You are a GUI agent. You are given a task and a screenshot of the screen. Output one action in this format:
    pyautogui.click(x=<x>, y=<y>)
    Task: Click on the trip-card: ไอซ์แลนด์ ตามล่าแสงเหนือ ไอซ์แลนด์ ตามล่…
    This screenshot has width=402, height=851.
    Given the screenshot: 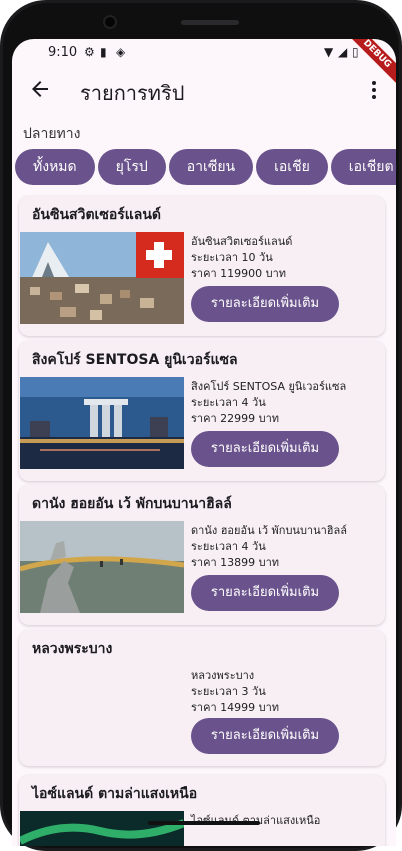 What is the action you would take?
    pyautogui.click(x=202, y=810)
    